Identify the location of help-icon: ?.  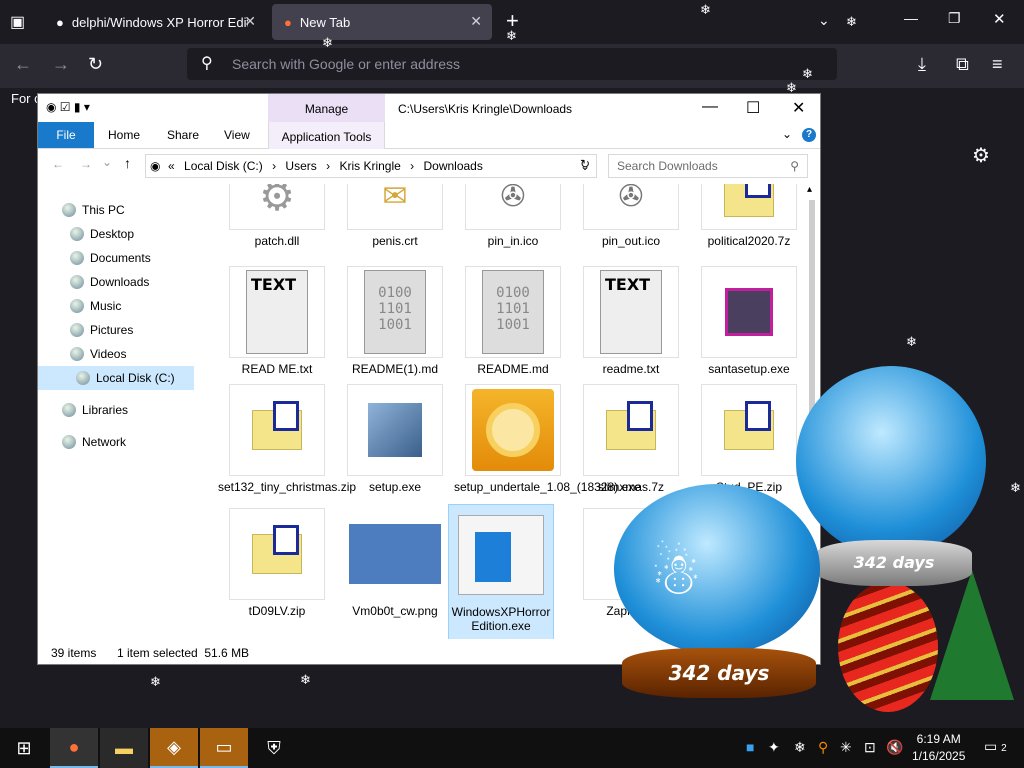
(809, 135).